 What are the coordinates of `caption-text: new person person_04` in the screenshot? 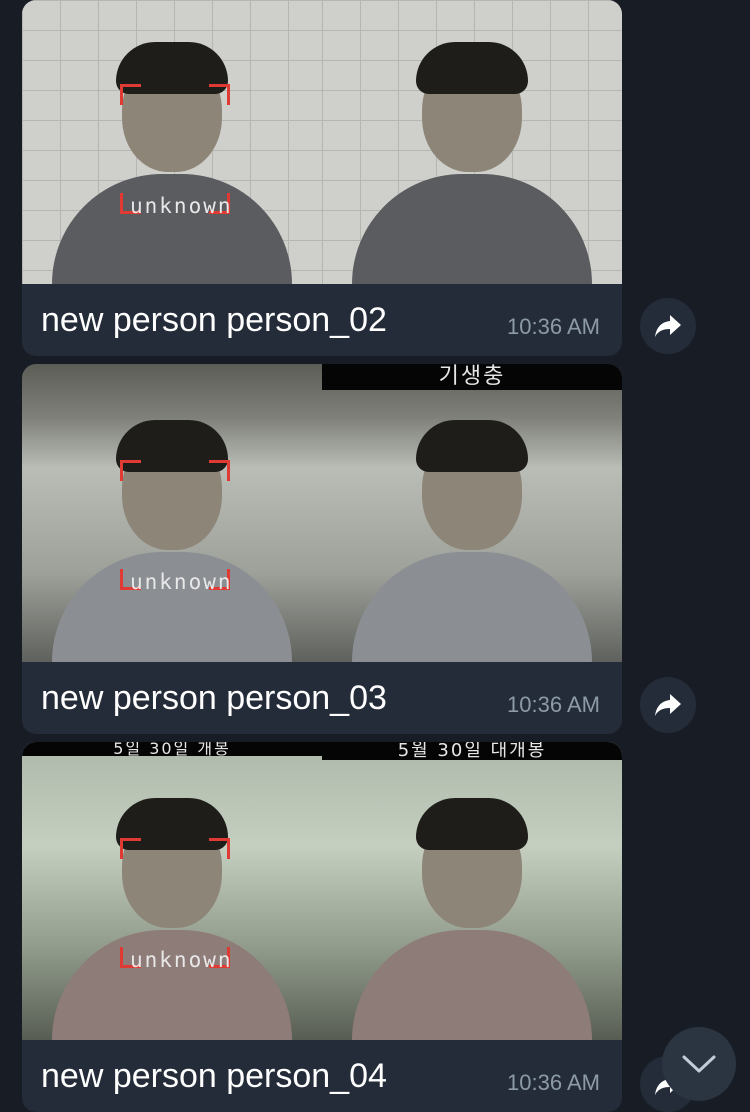 It's located at (214, 1075).